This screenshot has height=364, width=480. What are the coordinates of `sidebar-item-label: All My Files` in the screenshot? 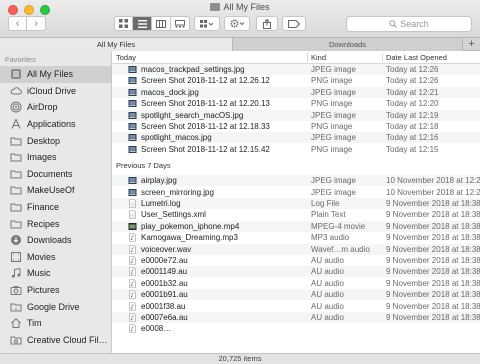 It's located at (50, 74).